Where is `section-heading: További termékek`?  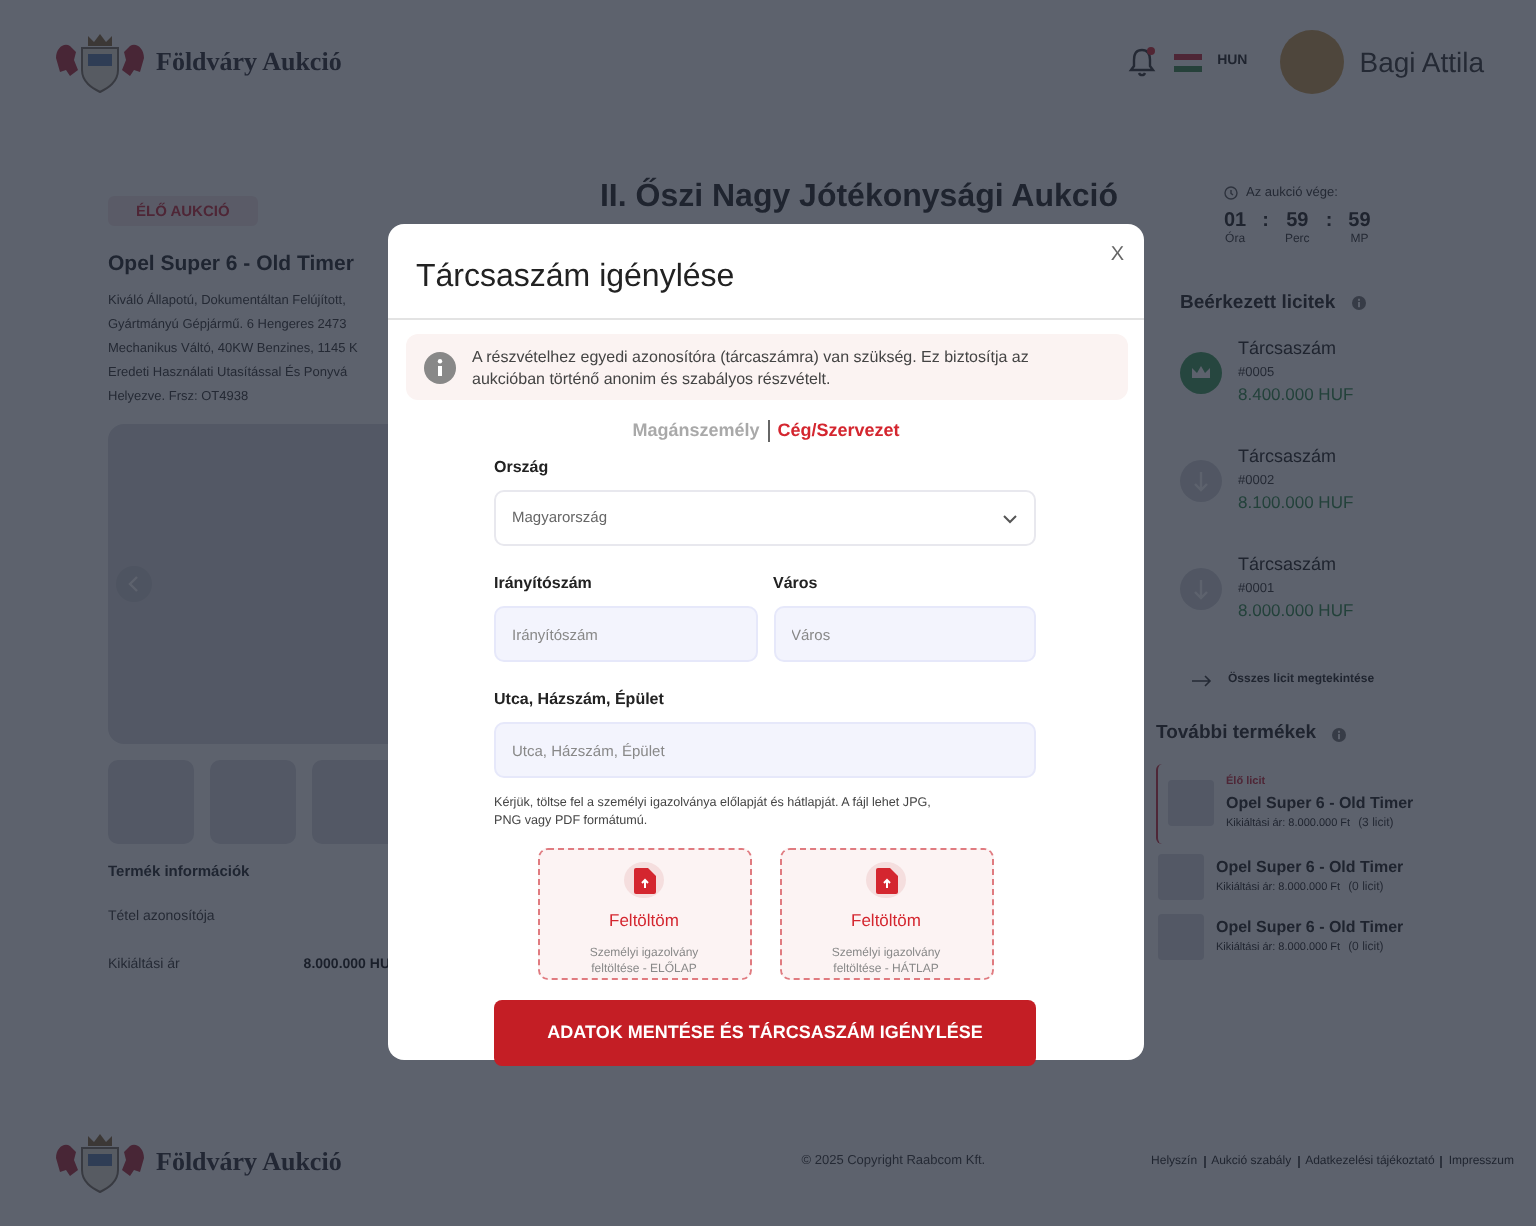 section-heading: További termékek is located at coordinates (1236, 734).